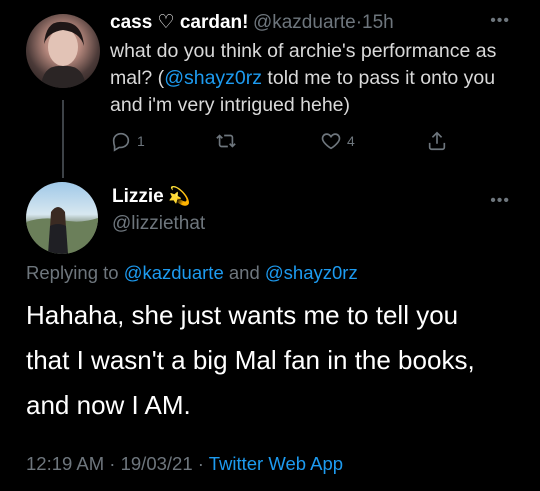 This screenshot has height=491, width=540. Describe the element at coordinates (117, 463) in the screenshot. I see `tweet-timestamp: 12:19 AM · 19/03/21 ·` at that location.